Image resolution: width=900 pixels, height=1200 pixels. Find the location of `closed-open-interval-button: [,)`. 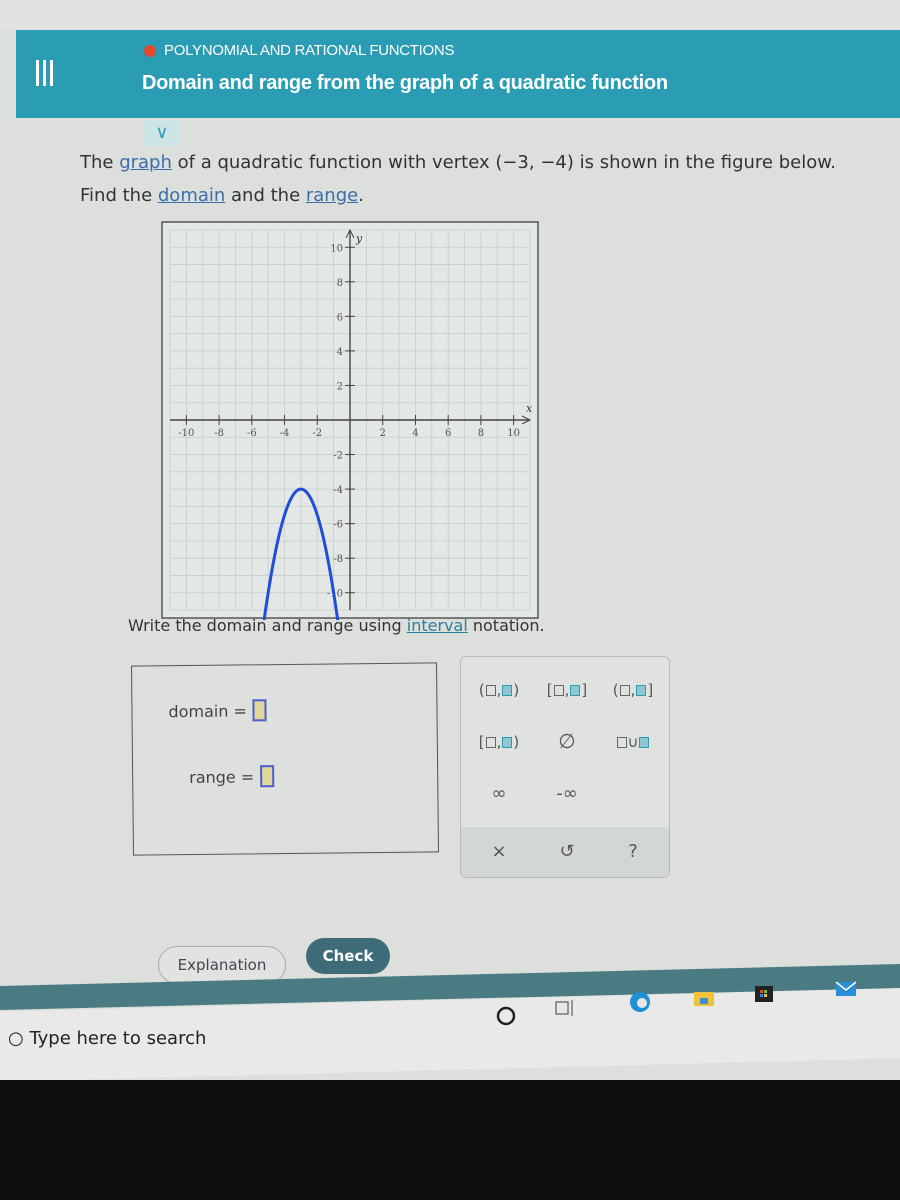

closed-open-interval-button: [,) is located at coordinates (499, 742).